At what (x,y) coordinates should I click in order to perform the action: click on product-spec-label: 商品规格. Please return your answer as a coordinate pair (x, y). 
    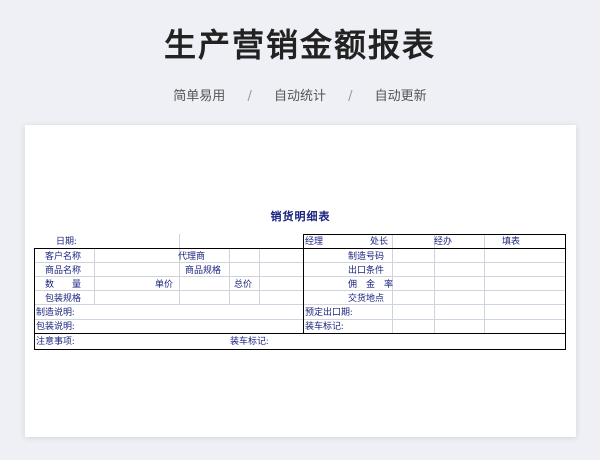
    Looking at the image, I should click on (203, 270).